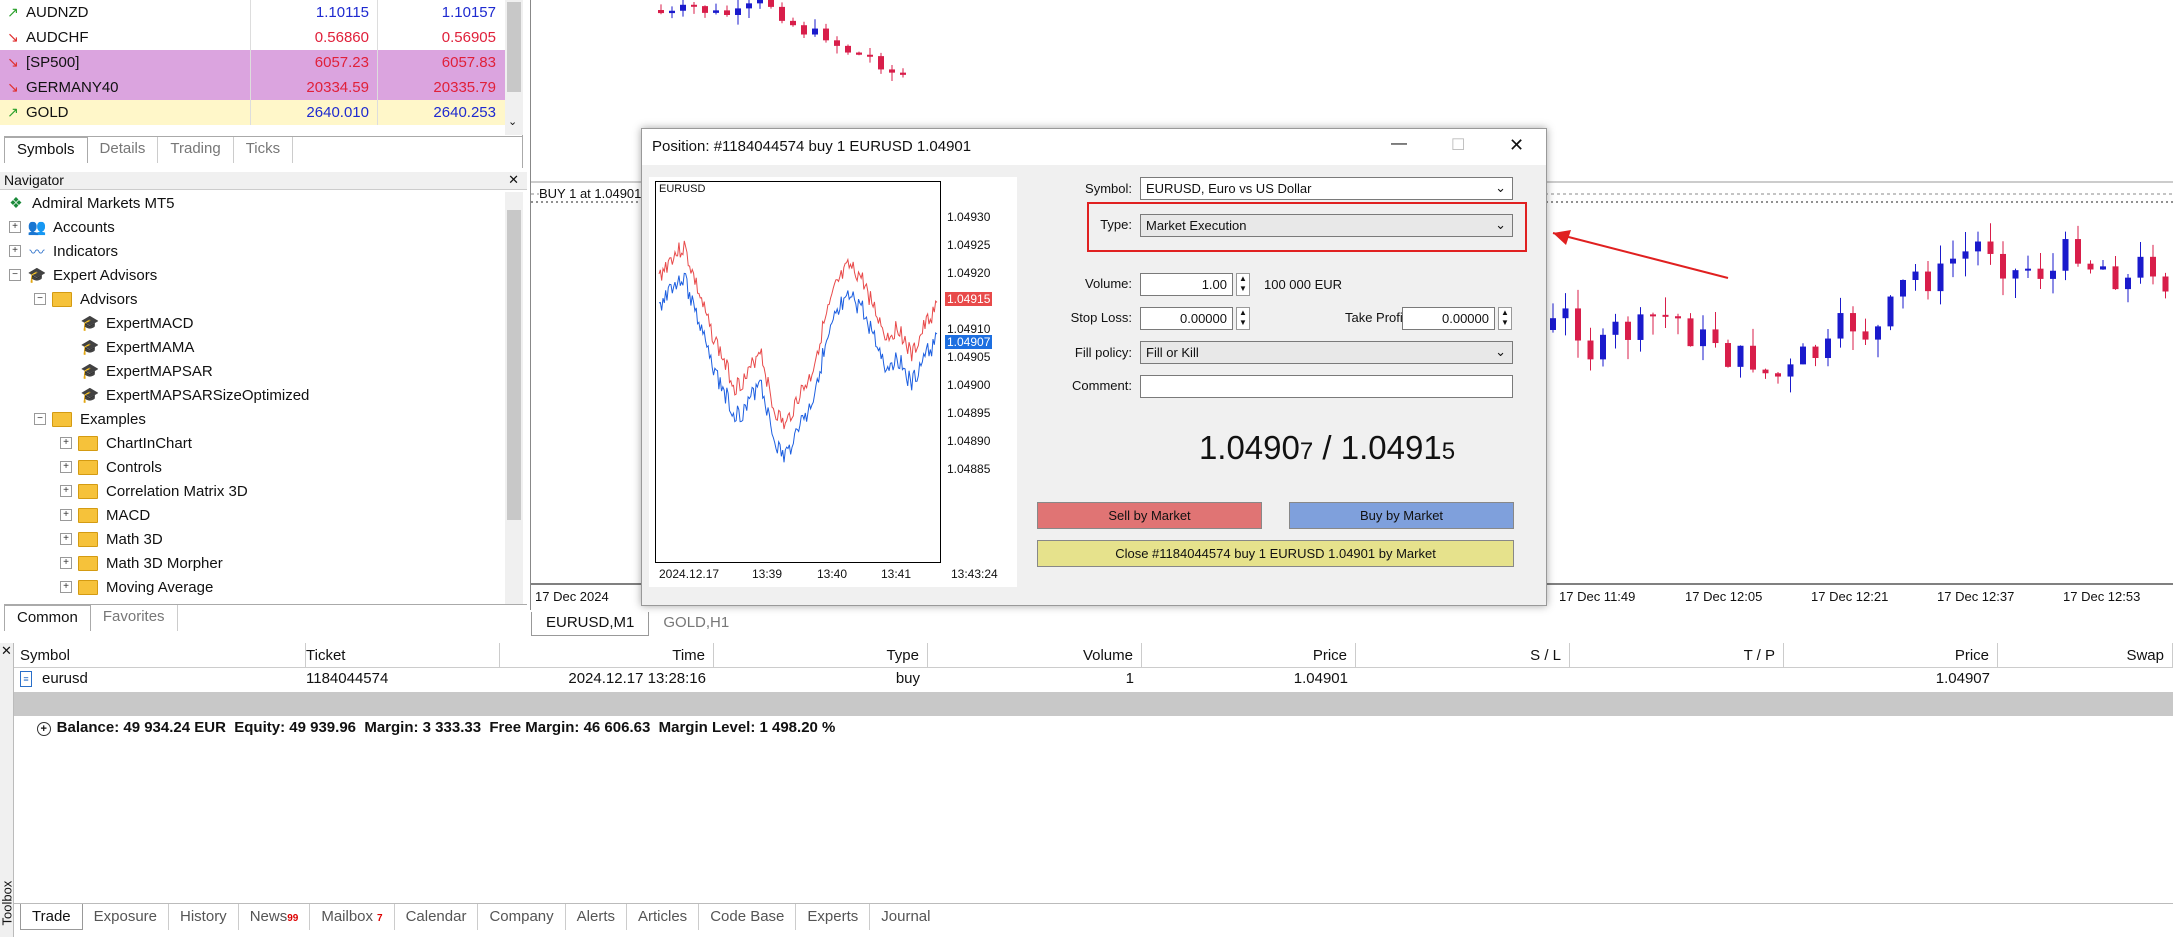 The image size is (2173, 937). Describe the element at coordinates (88, 563) in the screenshot. I see `folder-icon` at that location.